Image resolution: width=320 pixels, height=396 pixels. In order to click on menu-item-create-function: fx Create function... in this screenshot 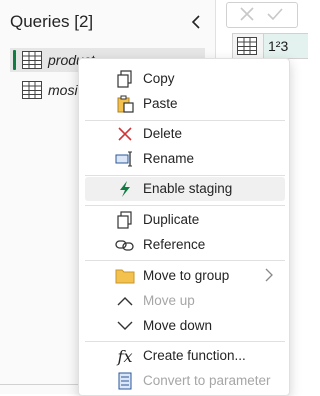, I will do `click(185, 356)`.